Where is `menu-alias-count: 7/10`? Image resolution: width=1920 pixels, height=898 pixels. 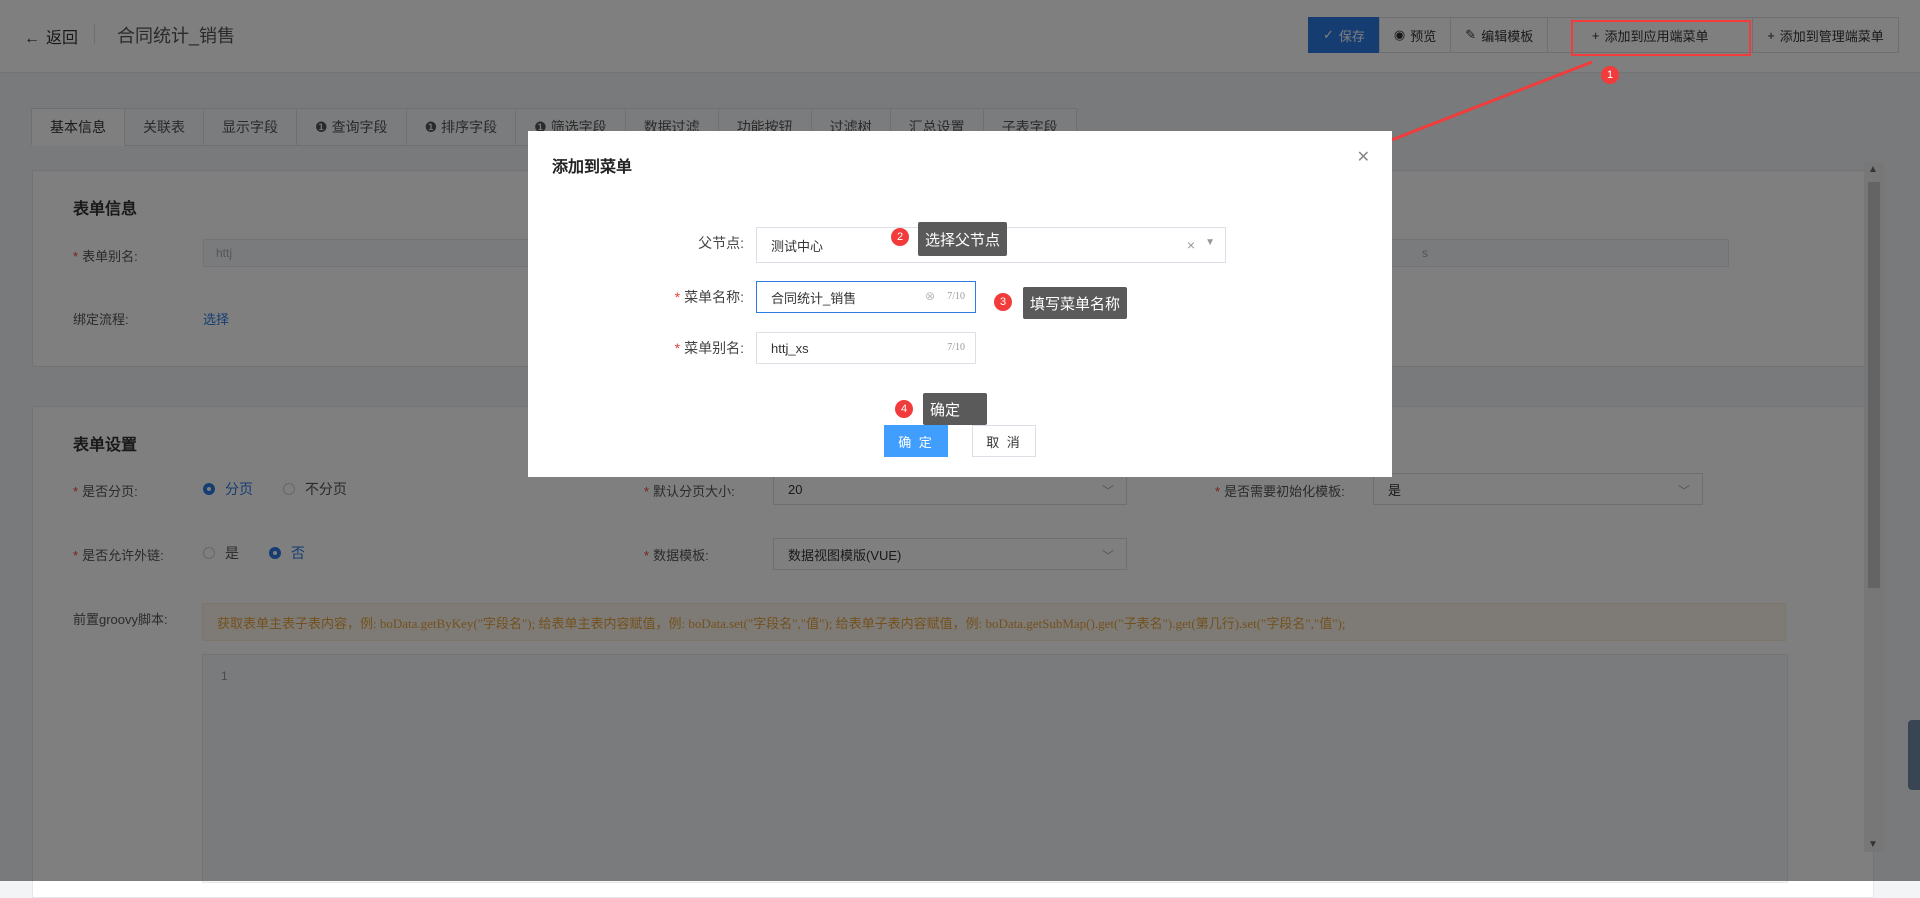 menu-alias-count: 7/10 is located at coordinates (956, 347).